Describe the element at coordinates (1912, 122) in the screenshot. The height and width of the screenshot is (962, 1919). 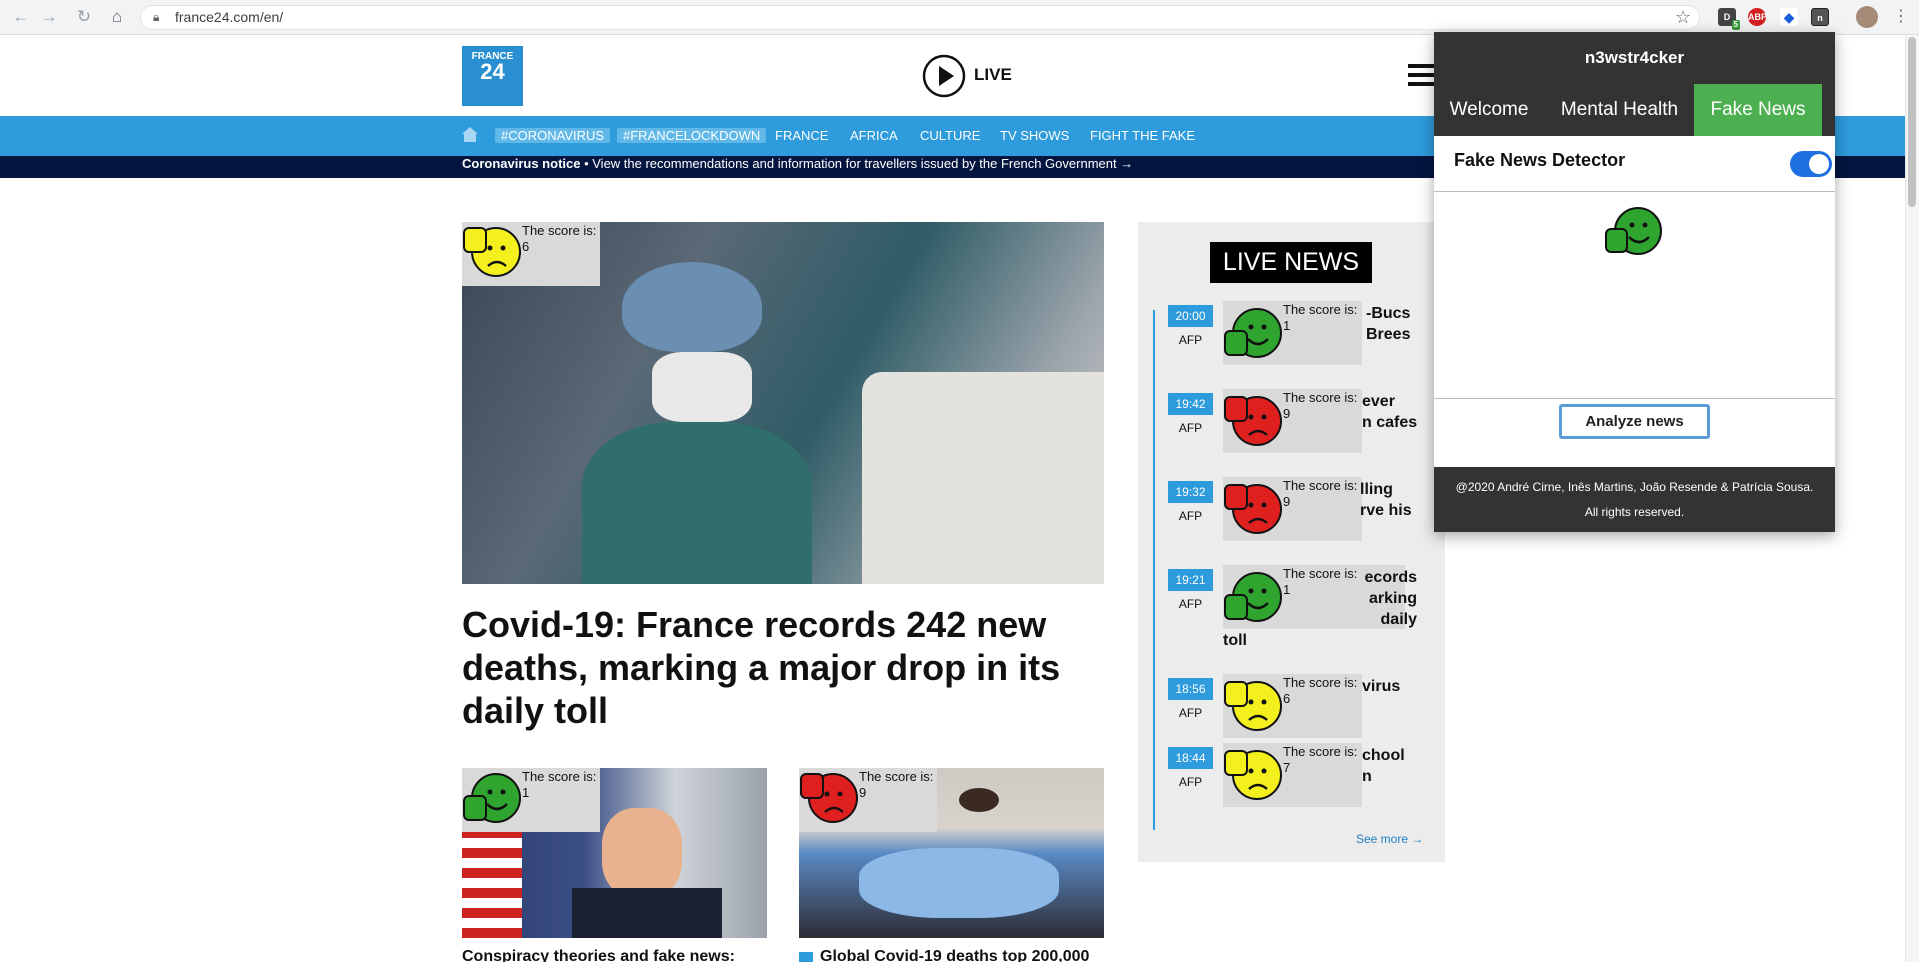
I see `scrollbar-thumb` at that location.